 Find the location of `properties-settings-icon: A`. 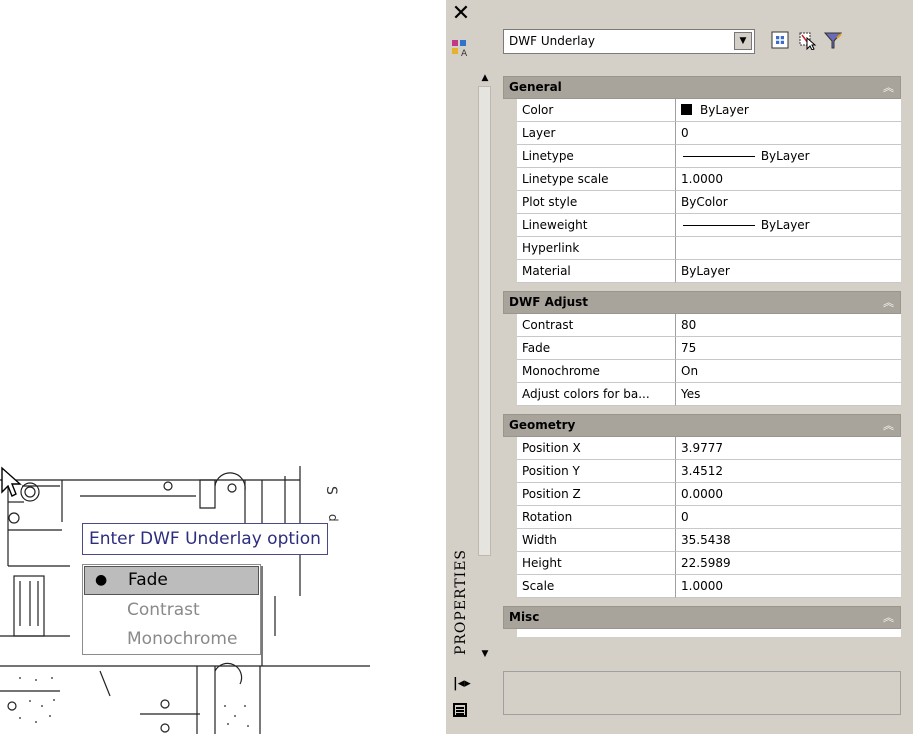

properties-settings-icon: A is located at coordinates (461, 48).